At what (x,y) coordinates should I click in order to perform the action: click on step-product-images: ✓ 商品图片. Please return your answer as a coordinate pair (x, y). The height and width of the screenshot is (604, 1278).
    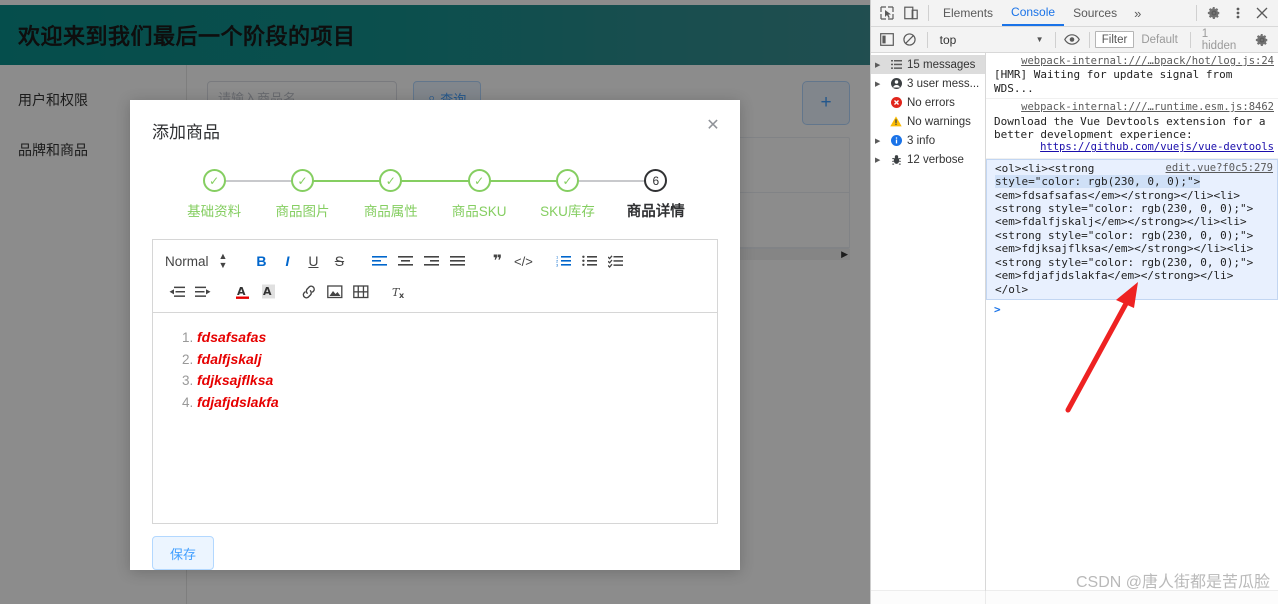
    Looking at the image, I should click on (324, 195).